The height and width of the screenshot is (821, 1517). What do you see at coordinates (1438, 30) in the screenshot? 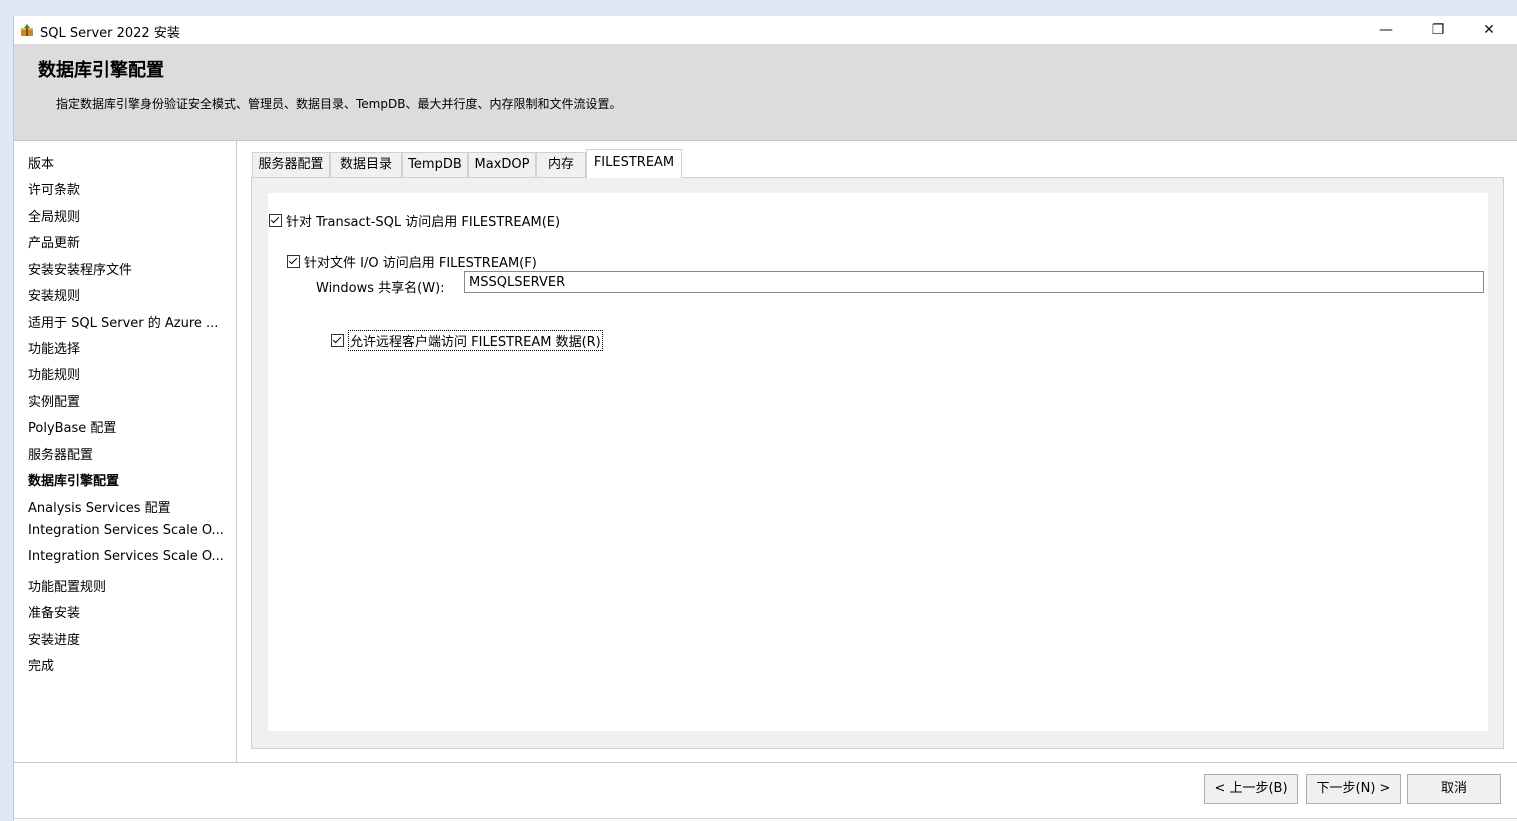
I see `restore-button: ❐` at bounding box center [1438, 30].